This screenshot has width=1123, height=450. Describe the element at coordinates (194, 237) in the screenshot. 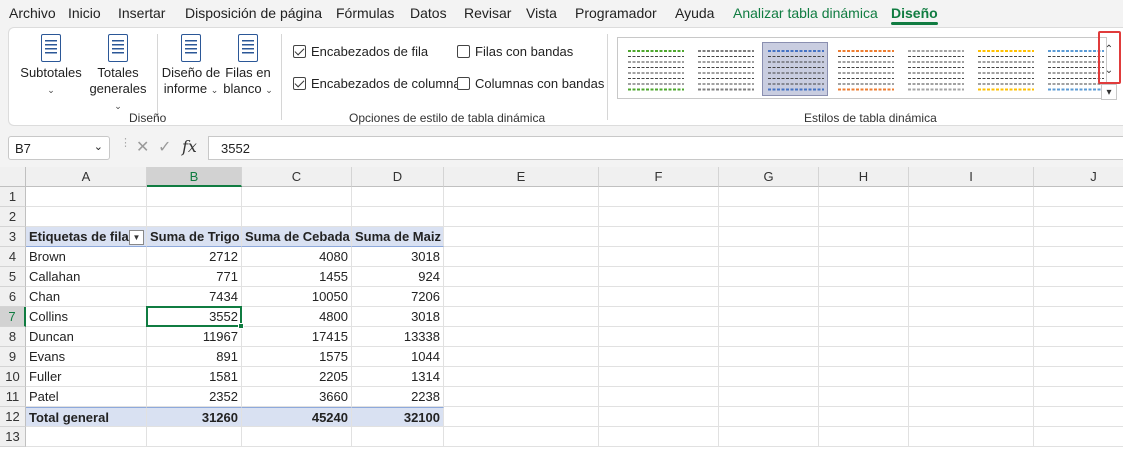

I see `pivot-value-header: Suma de Trigo` at that location.